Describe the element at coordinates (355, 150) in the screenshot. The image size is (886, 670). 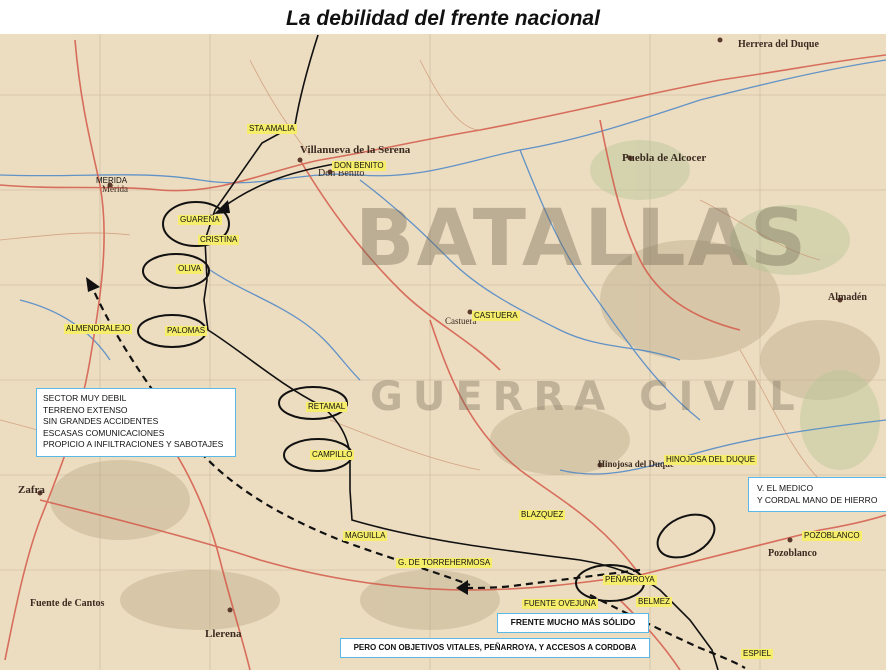
I see `town-villanueva: Villanueva de la Serena` at that location.